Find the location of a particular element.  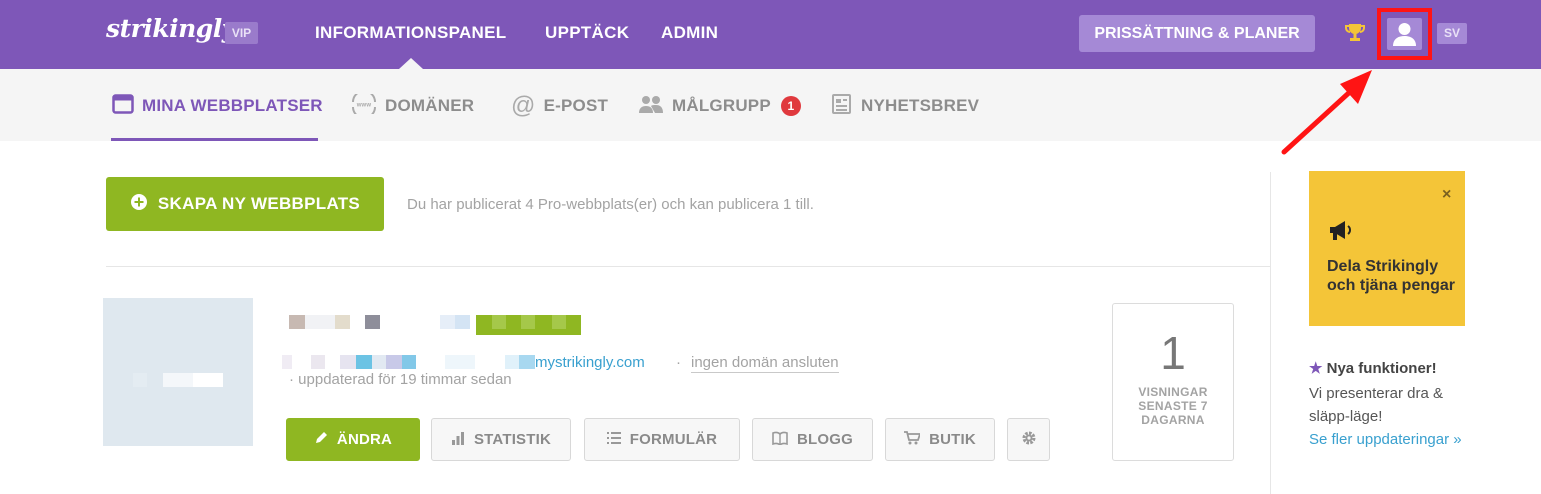

nav-dashboard: INFORMATIONSPANEL is located at coordinates (410, 33).